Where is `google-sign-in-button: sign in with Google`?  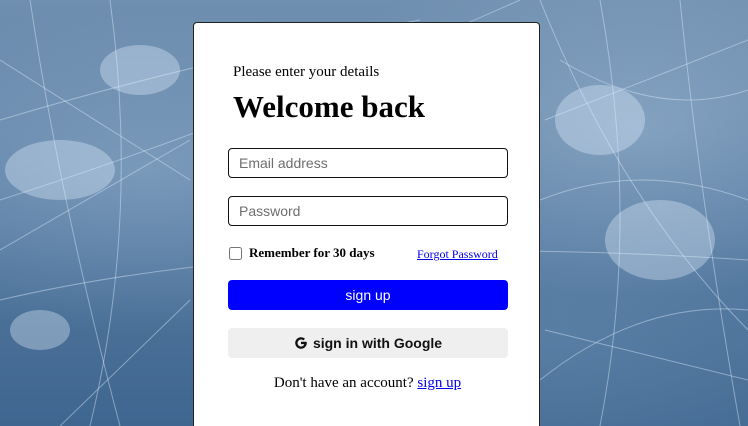
google-sign-in-button: sign in with Google is located at coordinates (368, 343).